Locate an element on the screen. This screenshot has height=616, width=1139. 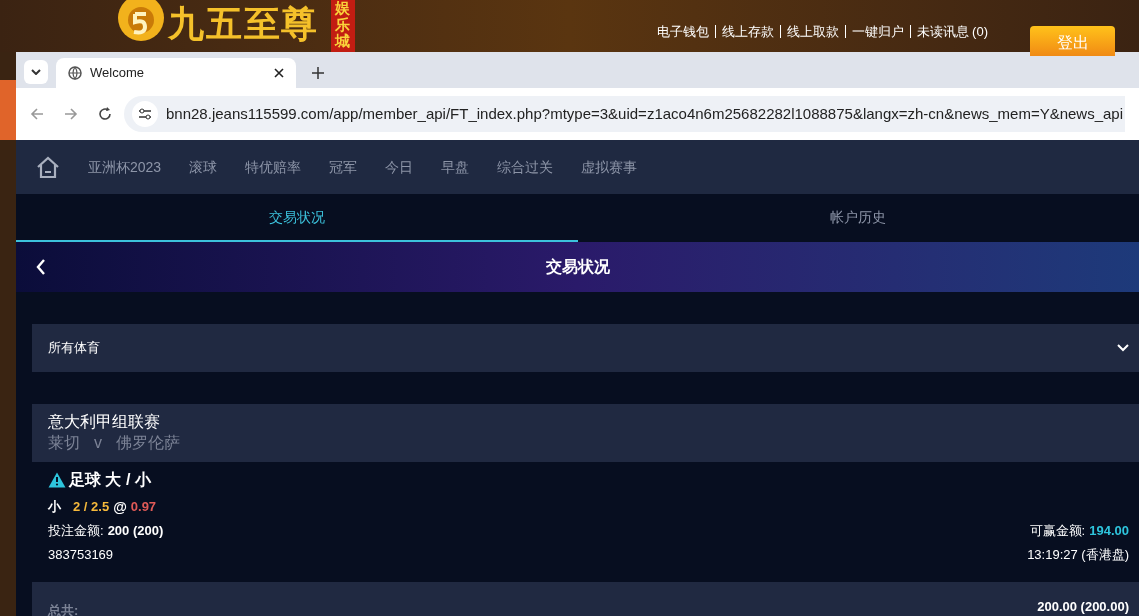
home-icon is located at coordinates (48, 167).